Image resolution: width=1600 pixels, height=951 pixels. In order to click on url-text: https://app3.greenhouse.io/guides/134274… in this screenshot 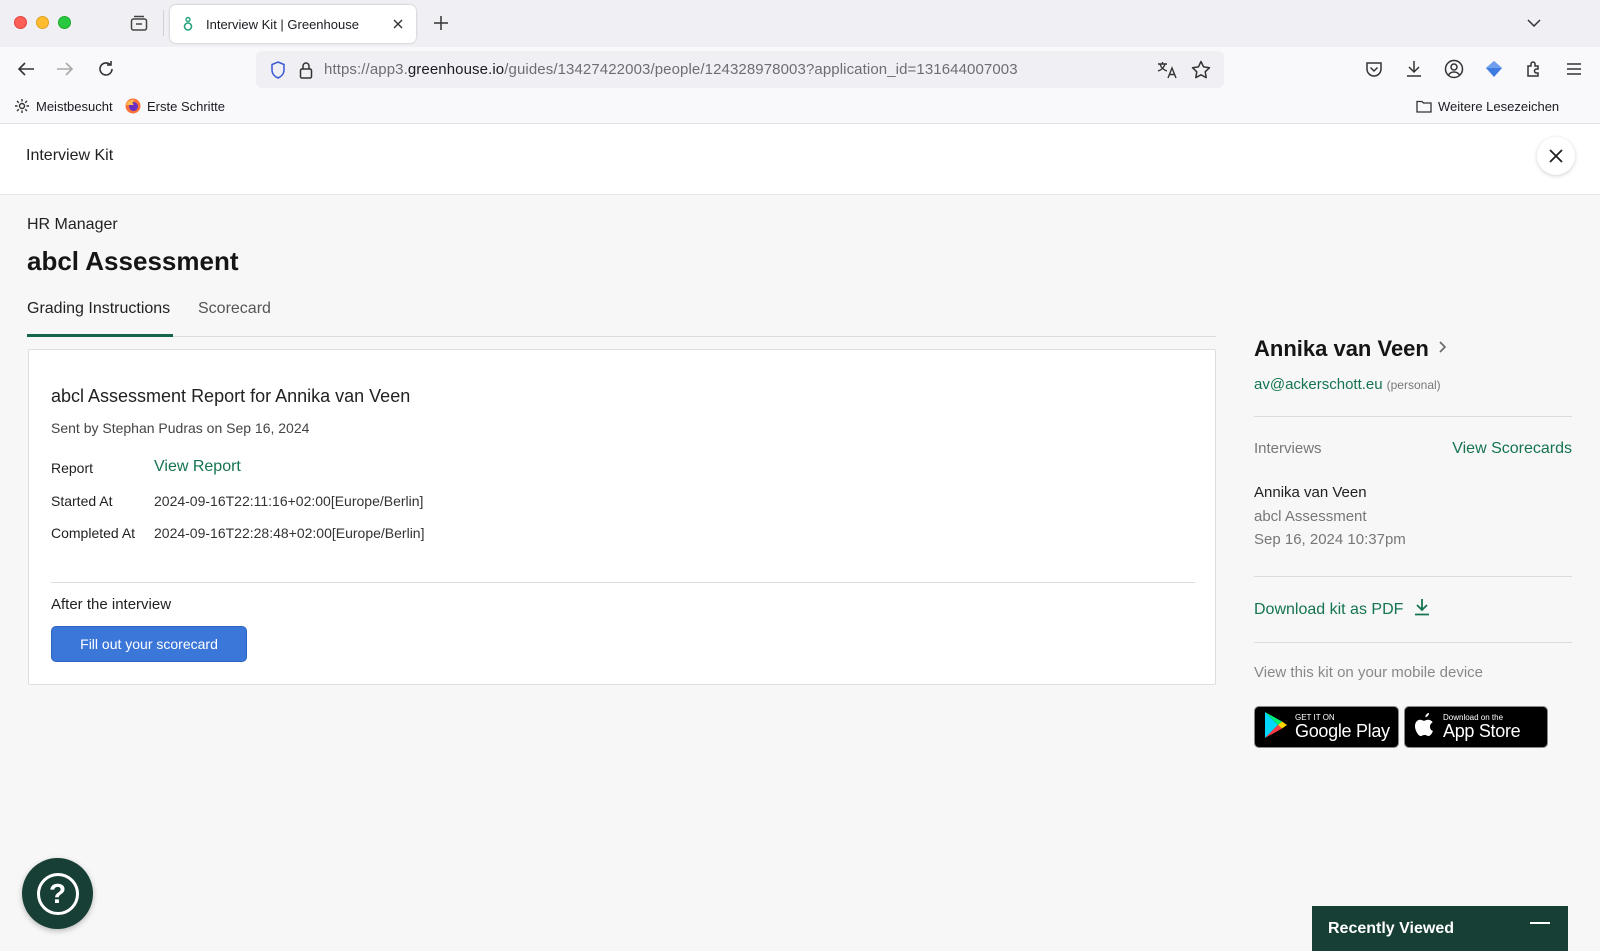, I will do `click(671, 69)`.